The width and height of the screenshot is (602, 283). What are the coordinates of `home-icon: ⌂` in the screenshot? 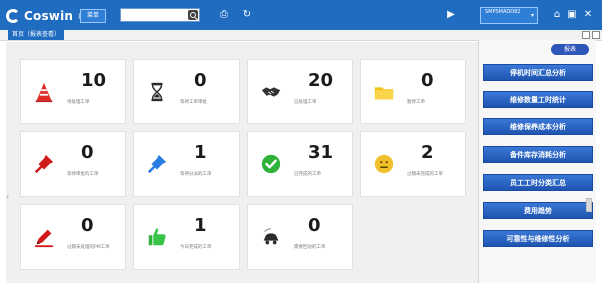 It's located at (557, 15).